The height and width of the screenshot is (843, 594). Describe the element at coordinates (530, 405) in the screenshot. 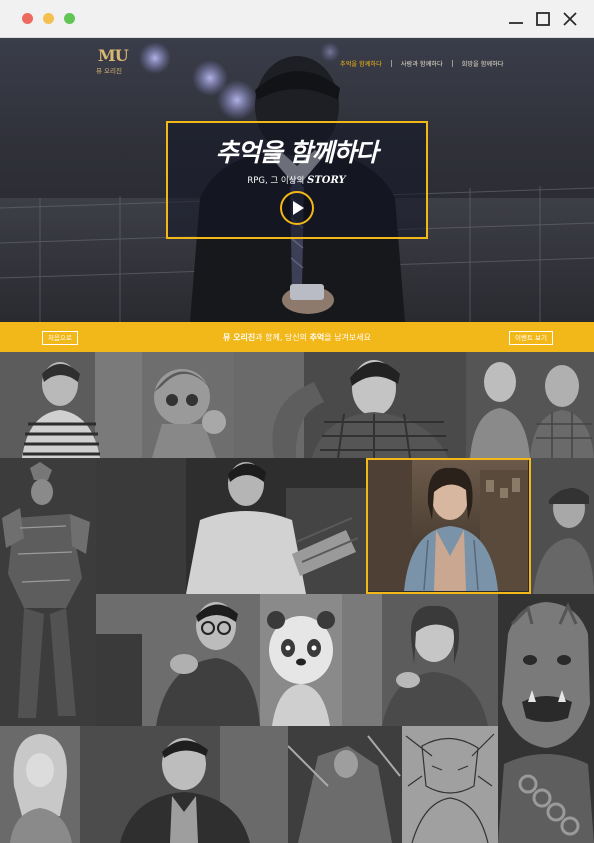

I see `photo-tile-two-men` at that location.